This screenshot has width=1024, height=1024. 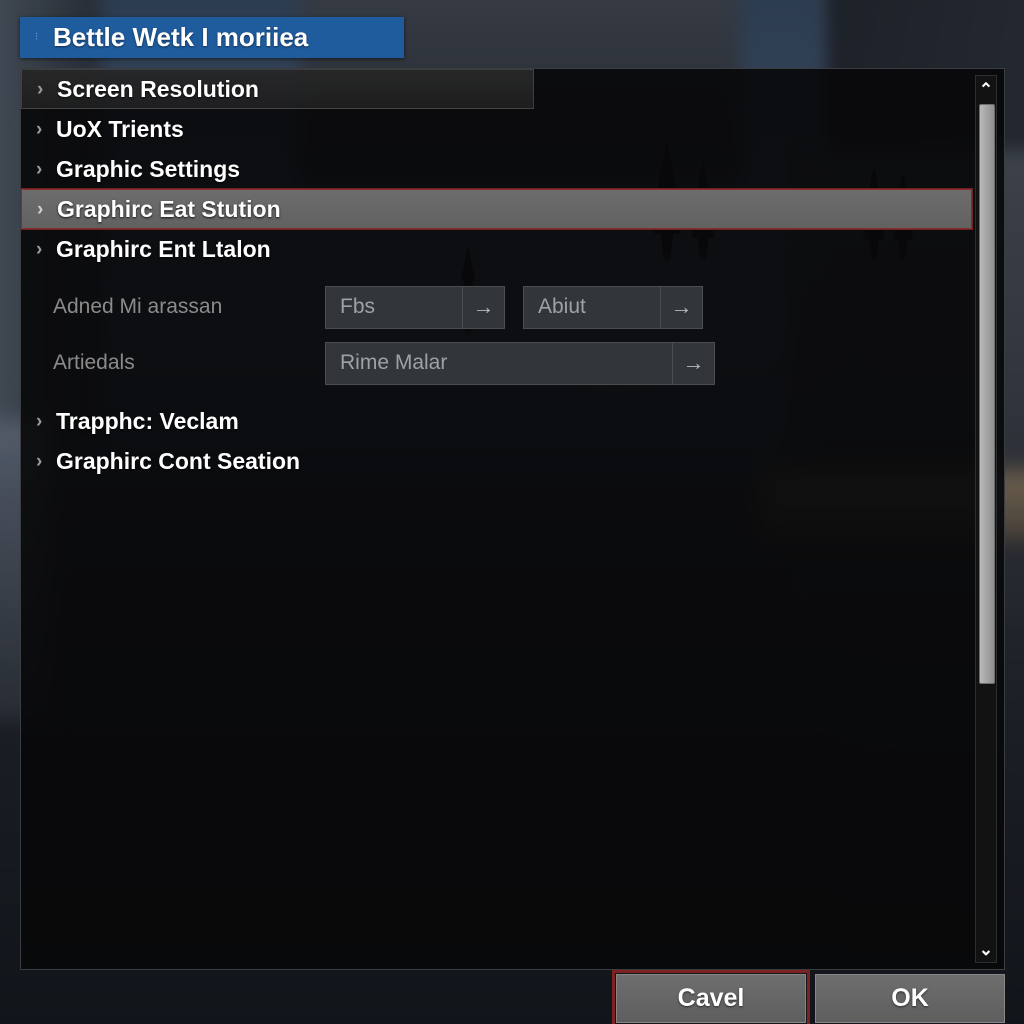 I want to click on section-row-screen-resolution: › Screen Resolution, so click(x=277, y=89).